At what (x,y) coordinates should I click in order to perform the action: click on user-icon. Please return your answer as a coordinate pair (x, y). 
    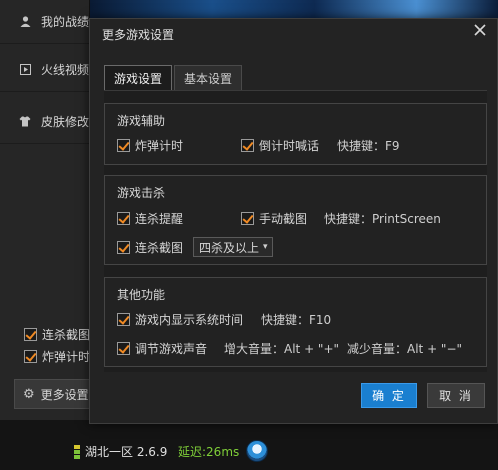
    Looking at the image, I should click on (25, 22).